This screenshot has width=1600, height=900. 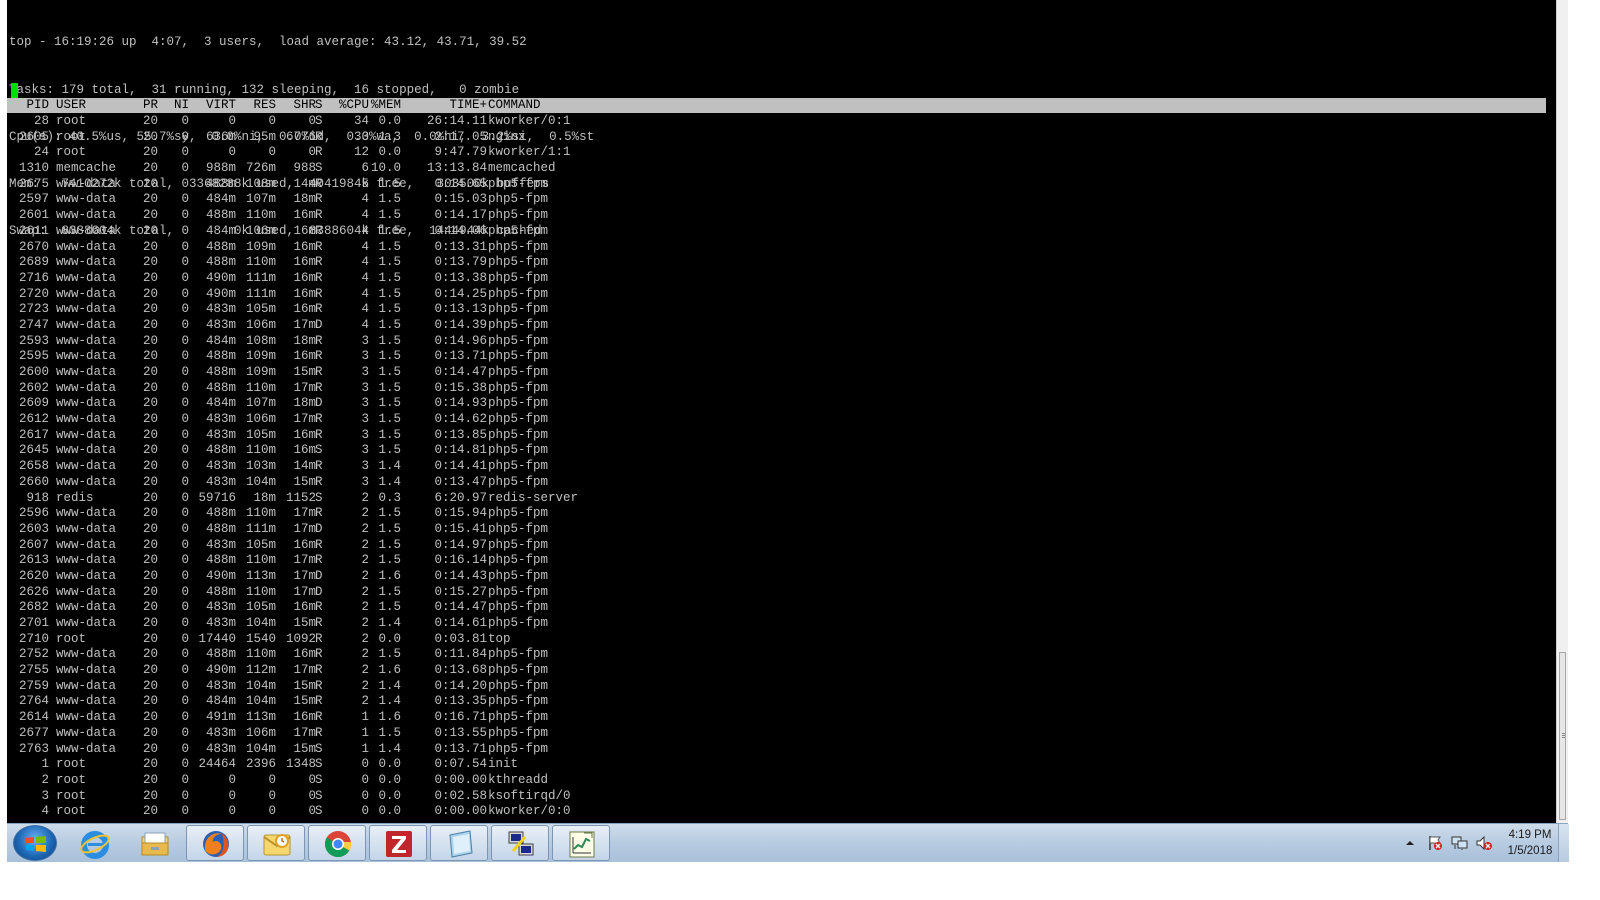 I want to click on process-res: 110m, so click(x=260, y=387).